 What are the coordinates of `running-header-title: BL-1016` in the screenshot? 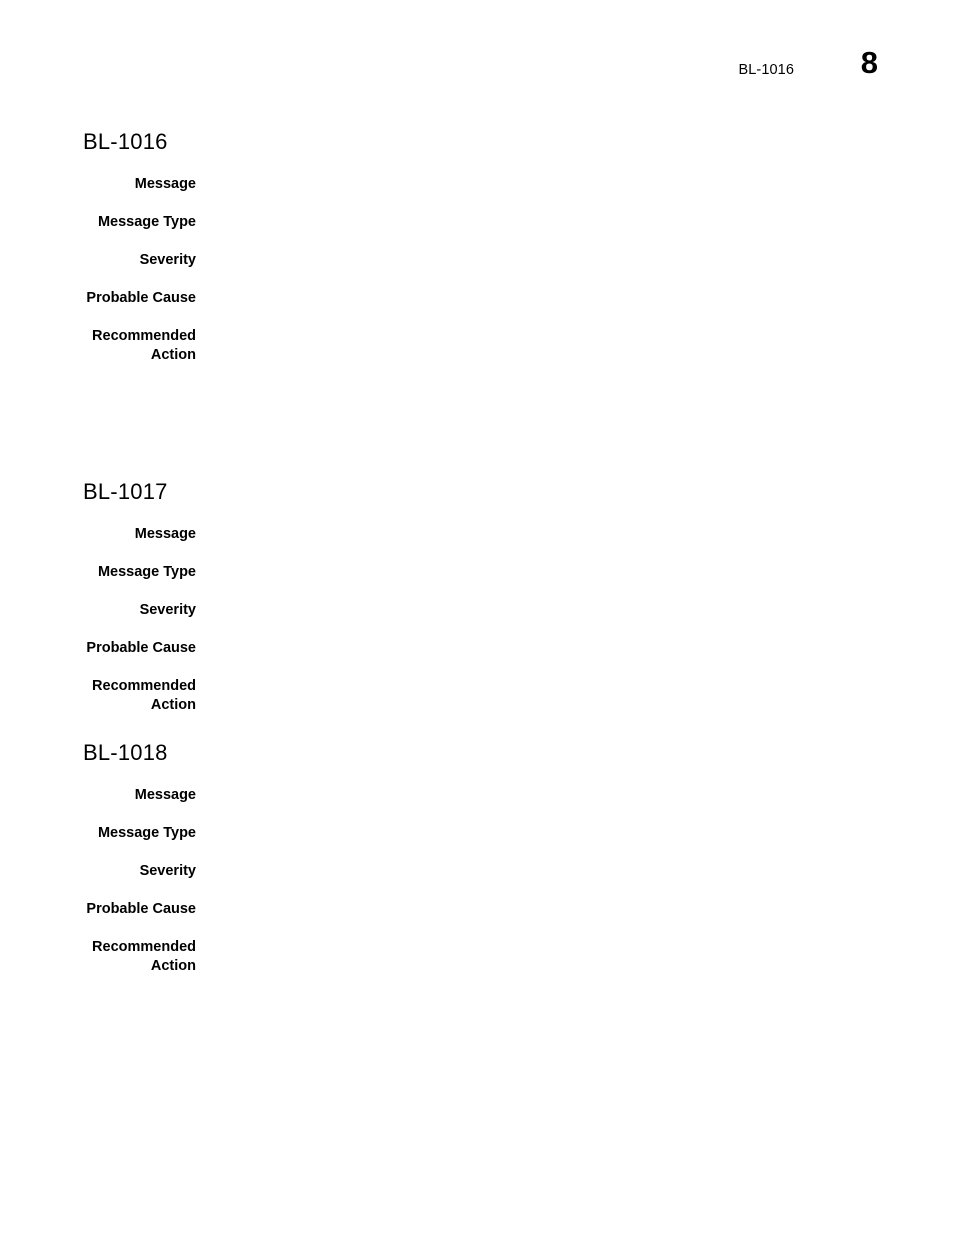 It's located at (766, 70).